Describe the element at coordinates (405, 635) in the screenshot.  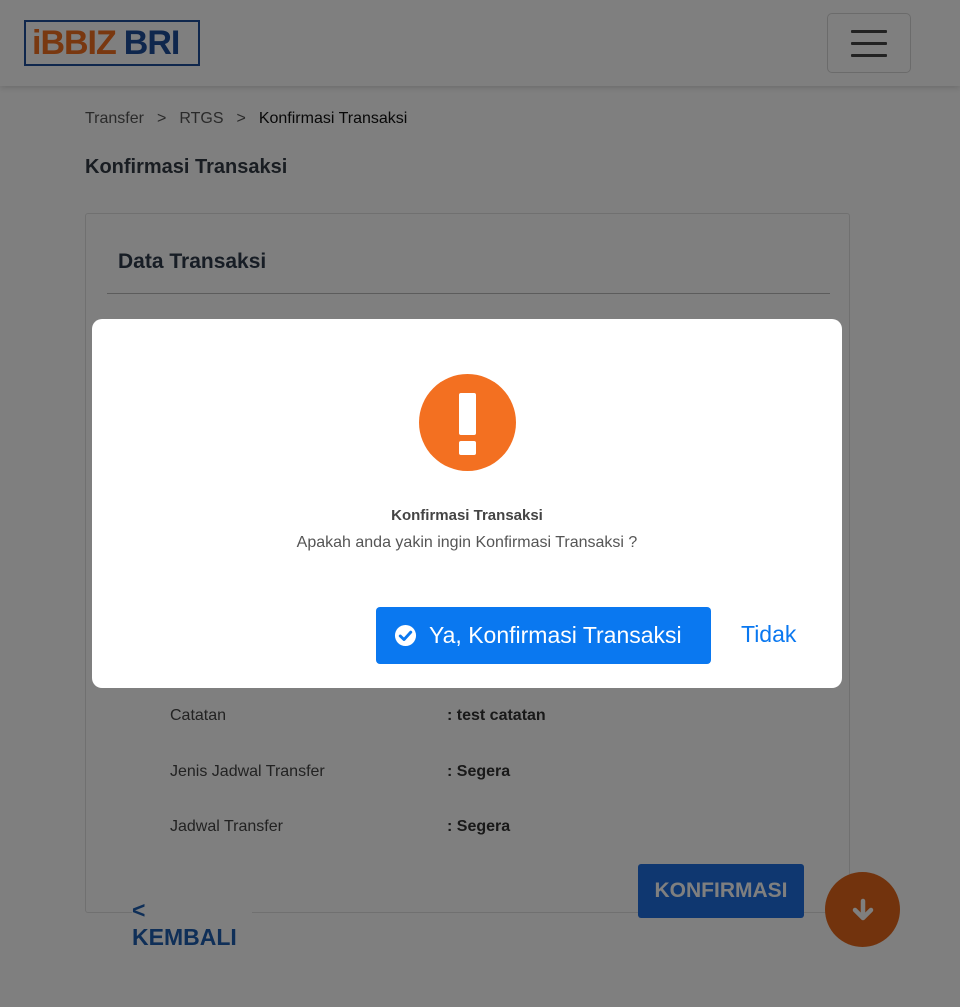
I see `check-circle-icon` at that location.